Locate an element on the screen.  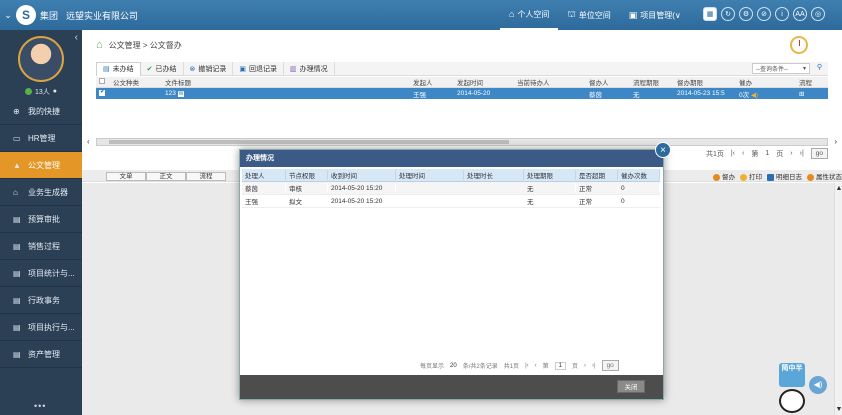
nav-personal-space: ⌂ 个人空间 is located at coordinates (529, 15).